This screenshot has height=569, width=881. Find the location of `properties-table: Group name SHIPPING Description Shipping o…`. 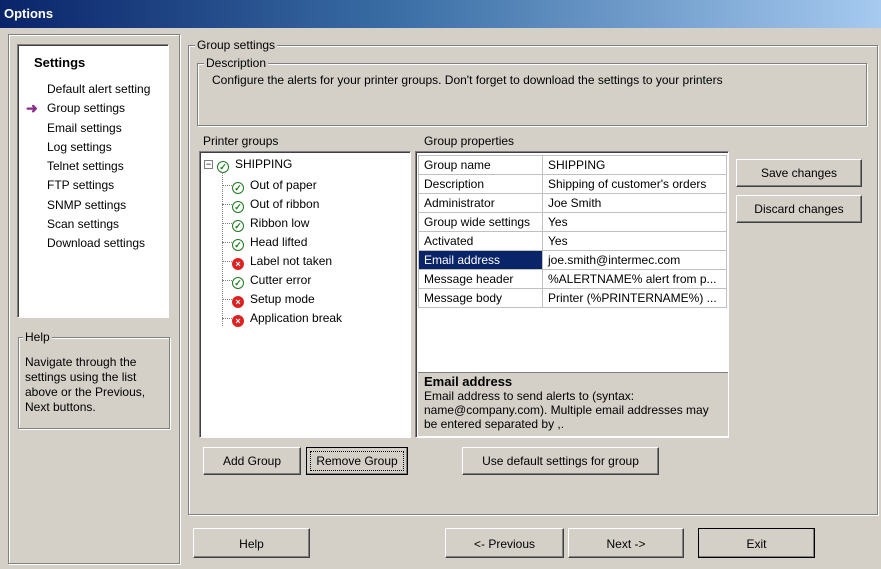

properties-table: Group name SHIPPING Description Shipping o… is located at coordinates (572, 231).